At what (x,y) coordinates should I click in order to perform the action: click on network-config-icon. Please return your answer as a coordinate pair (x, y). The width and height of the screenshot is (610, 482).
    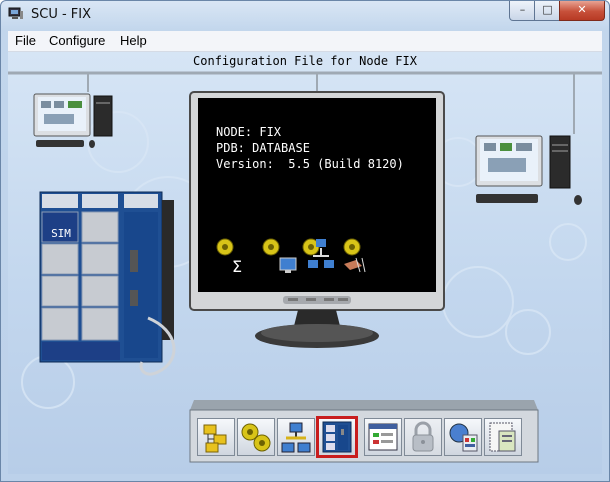
    Looking at the image, I should click on (296, 437).